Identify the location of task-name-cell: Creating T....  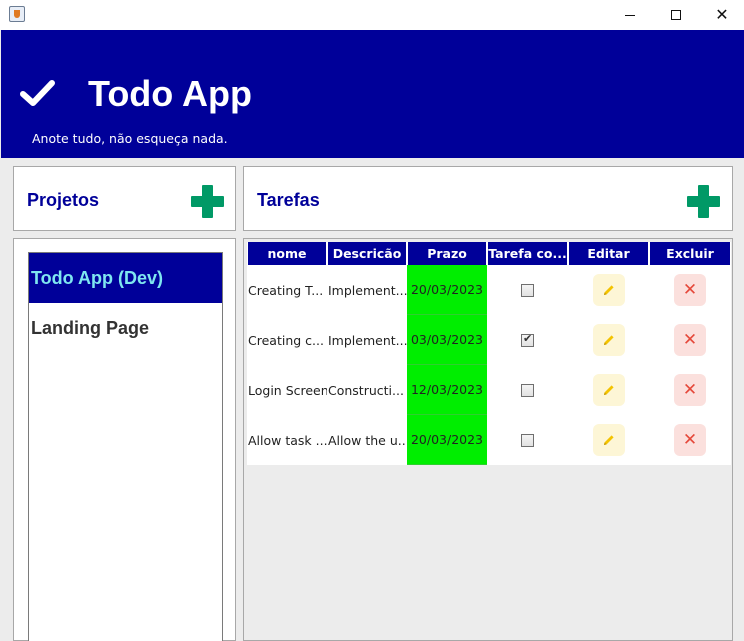
(287, 290).